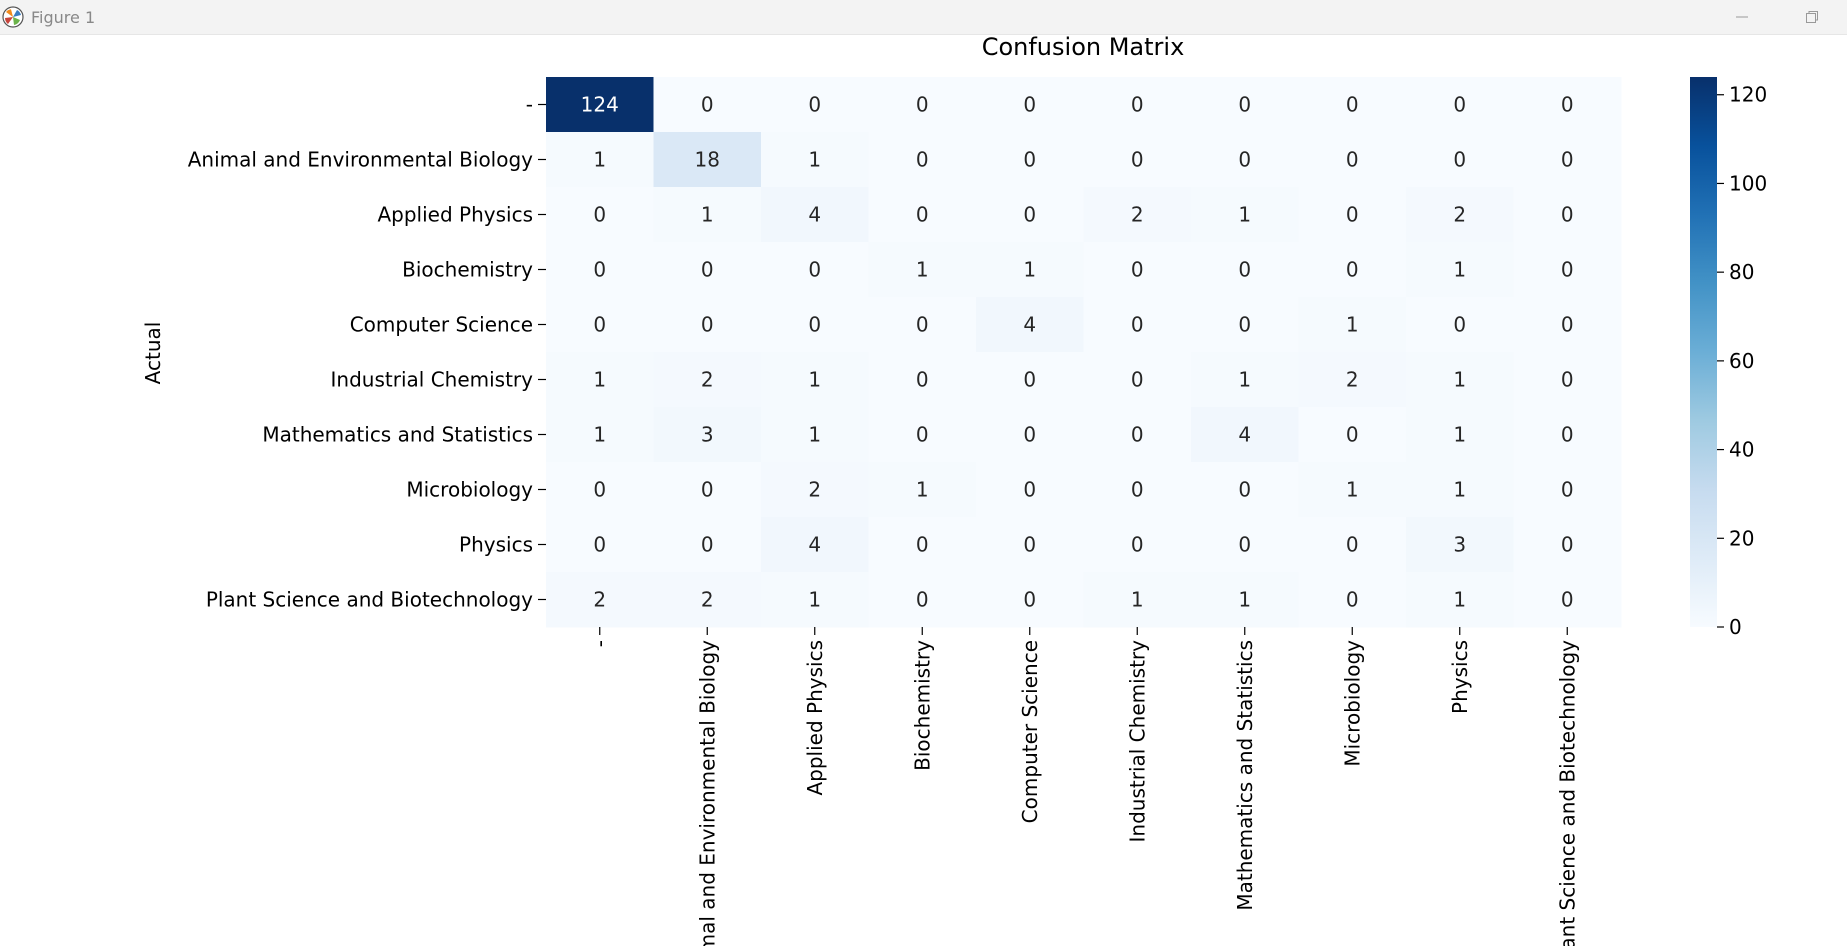 The height and width of the screenshot is (950, 1847). I want to click on colorbar-tick-label: 60, so click(1741, 361).